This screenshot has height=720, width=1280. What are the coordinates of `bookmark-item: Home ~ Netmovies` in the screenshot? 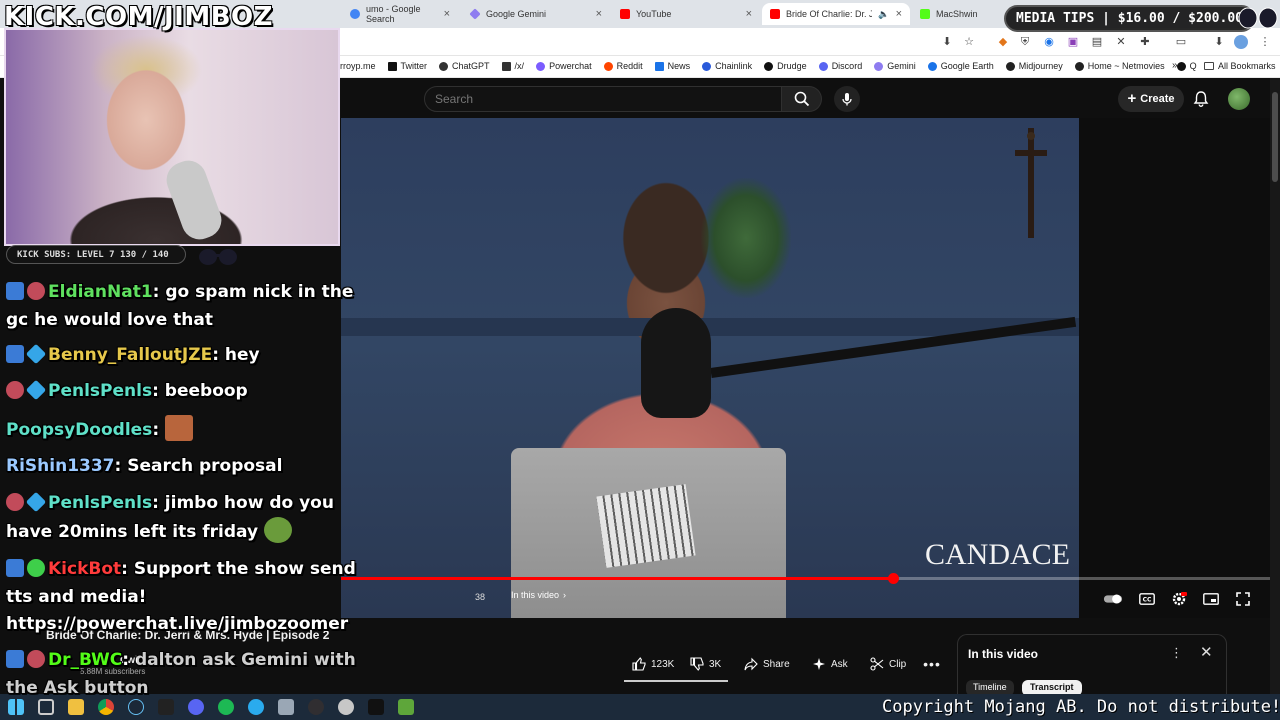 It's located at (1119, 66).